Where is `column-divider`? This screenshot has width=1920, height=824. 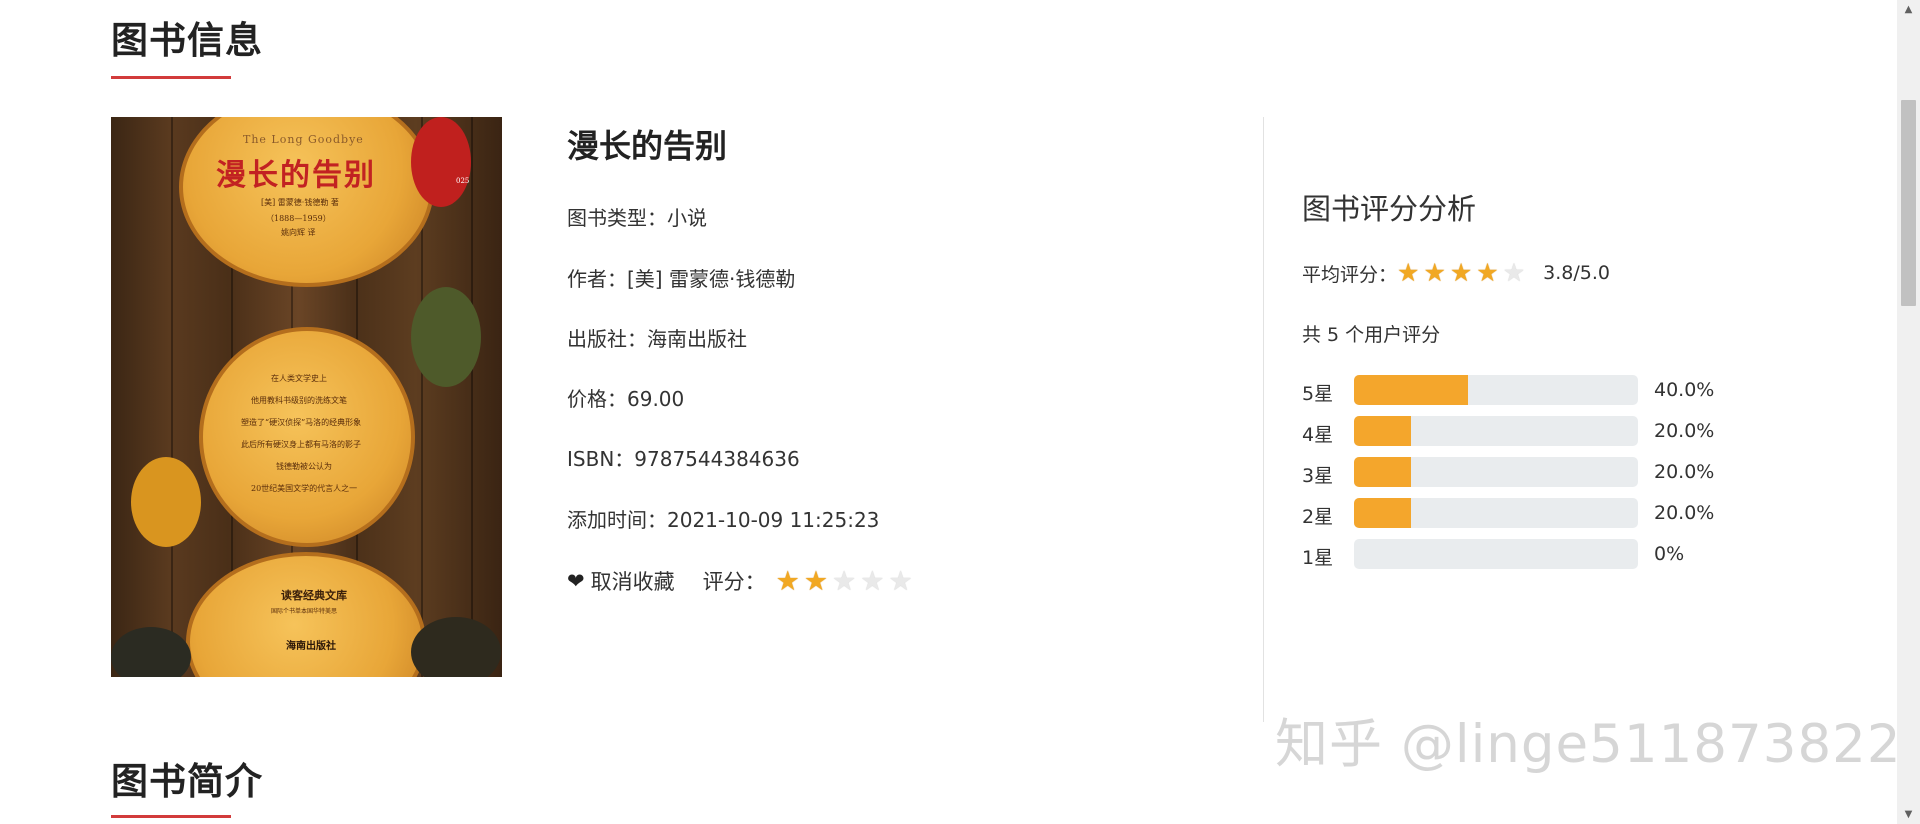 column-divider is located at coordinates (1263, 419).